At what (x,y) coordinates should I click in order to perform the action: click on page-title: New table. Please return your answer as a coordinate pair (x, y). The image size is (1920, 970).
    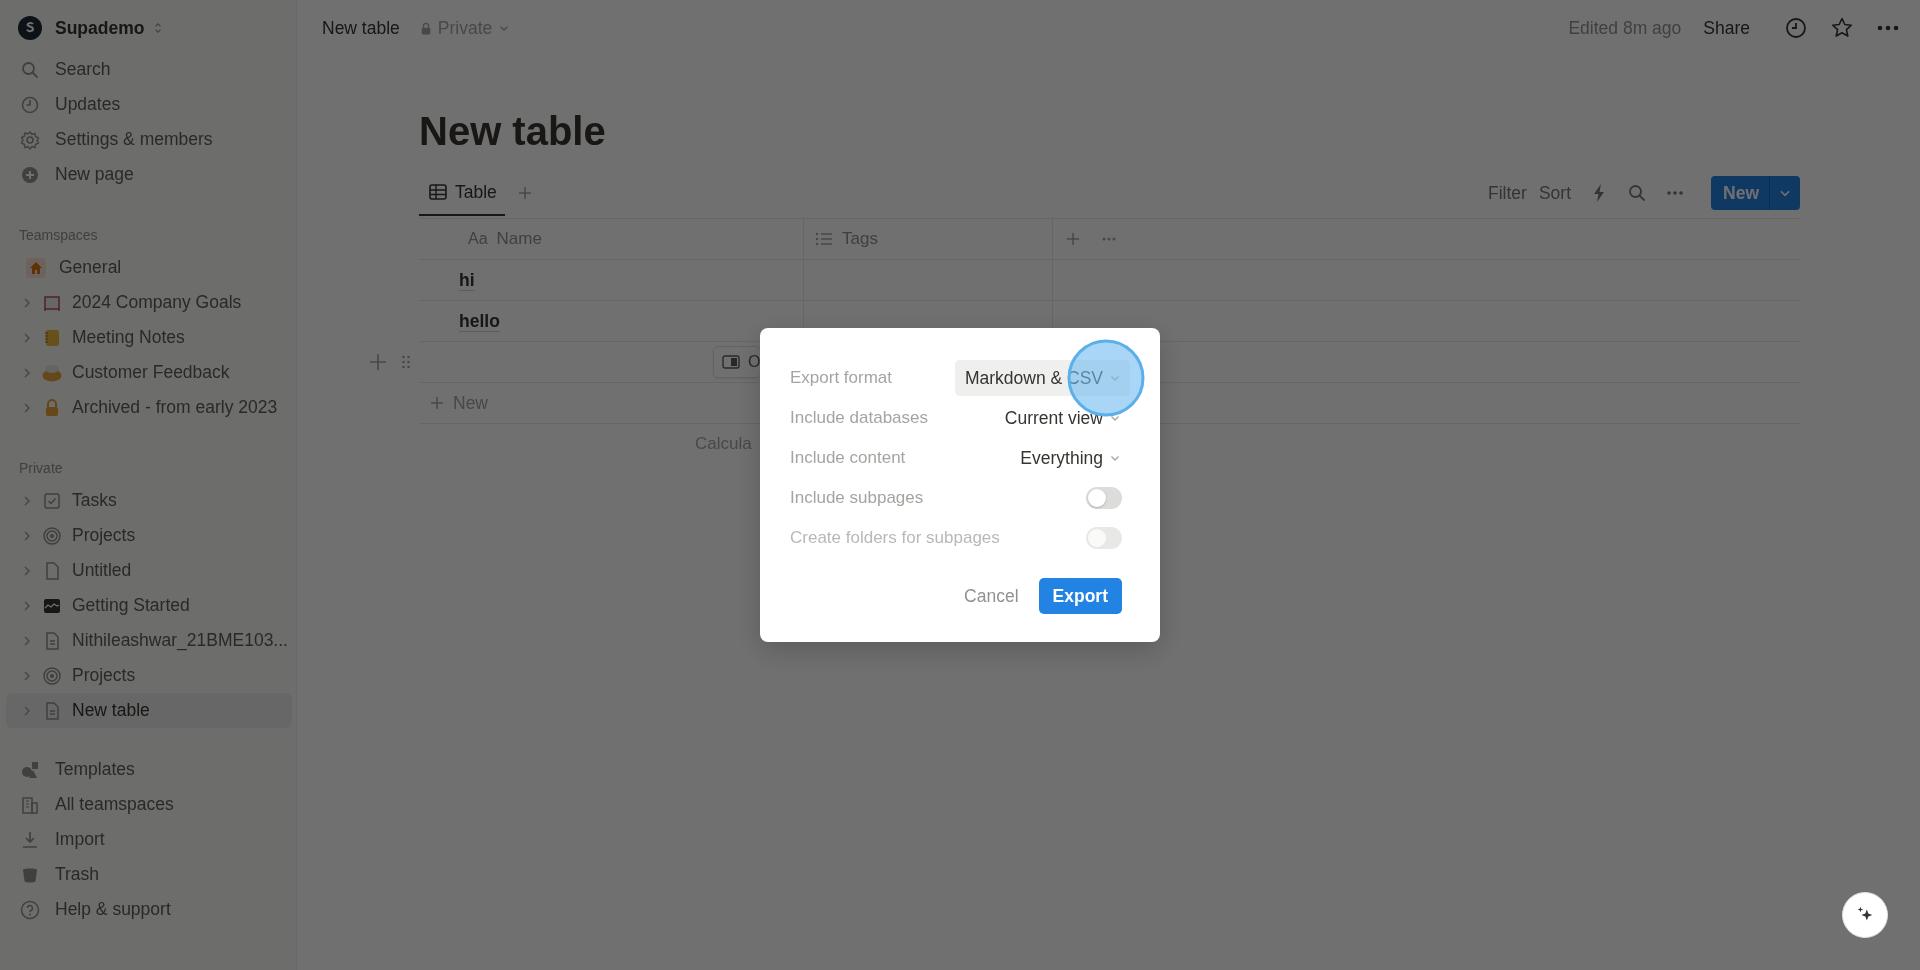
    Looking at the image, I should click on (513, 131).